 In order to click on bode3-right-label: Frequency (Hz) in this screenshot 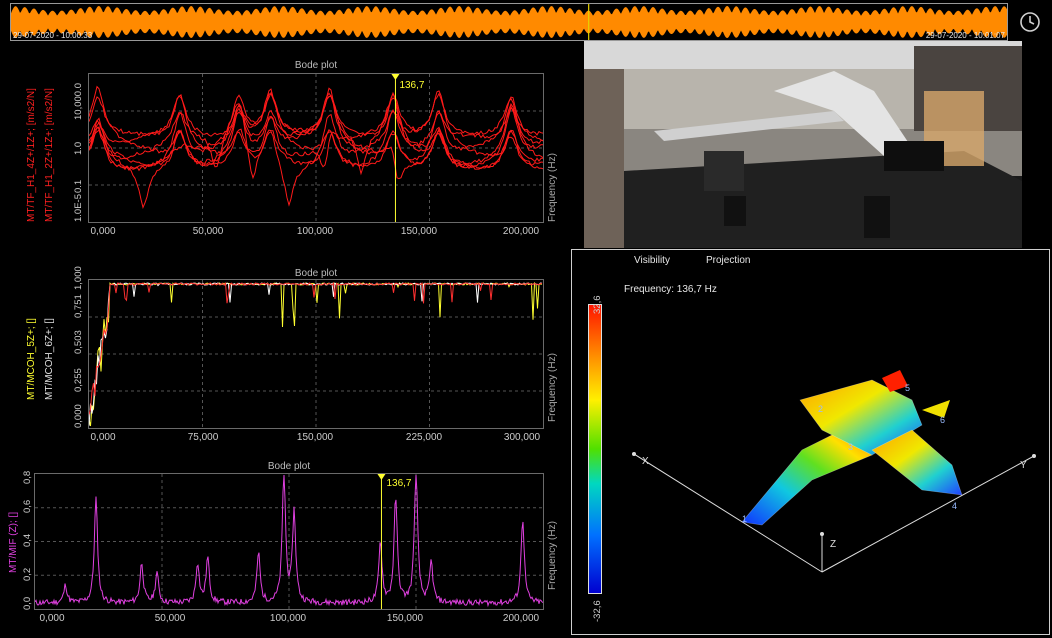, I will do `click(552, 555)`.